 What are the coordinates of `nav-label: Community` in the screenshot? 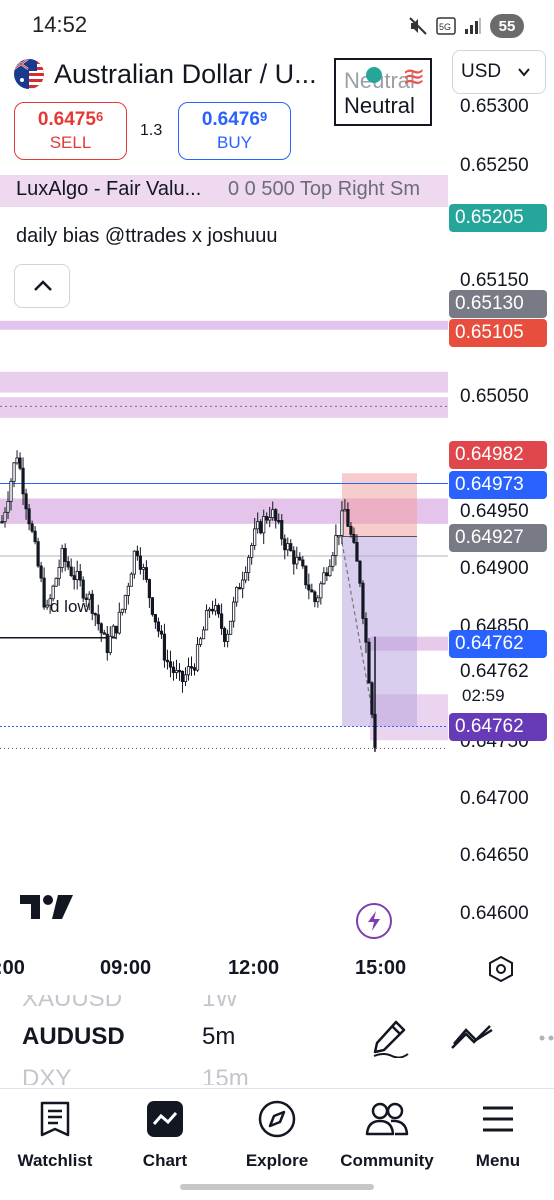 It's located at (387, 1160).